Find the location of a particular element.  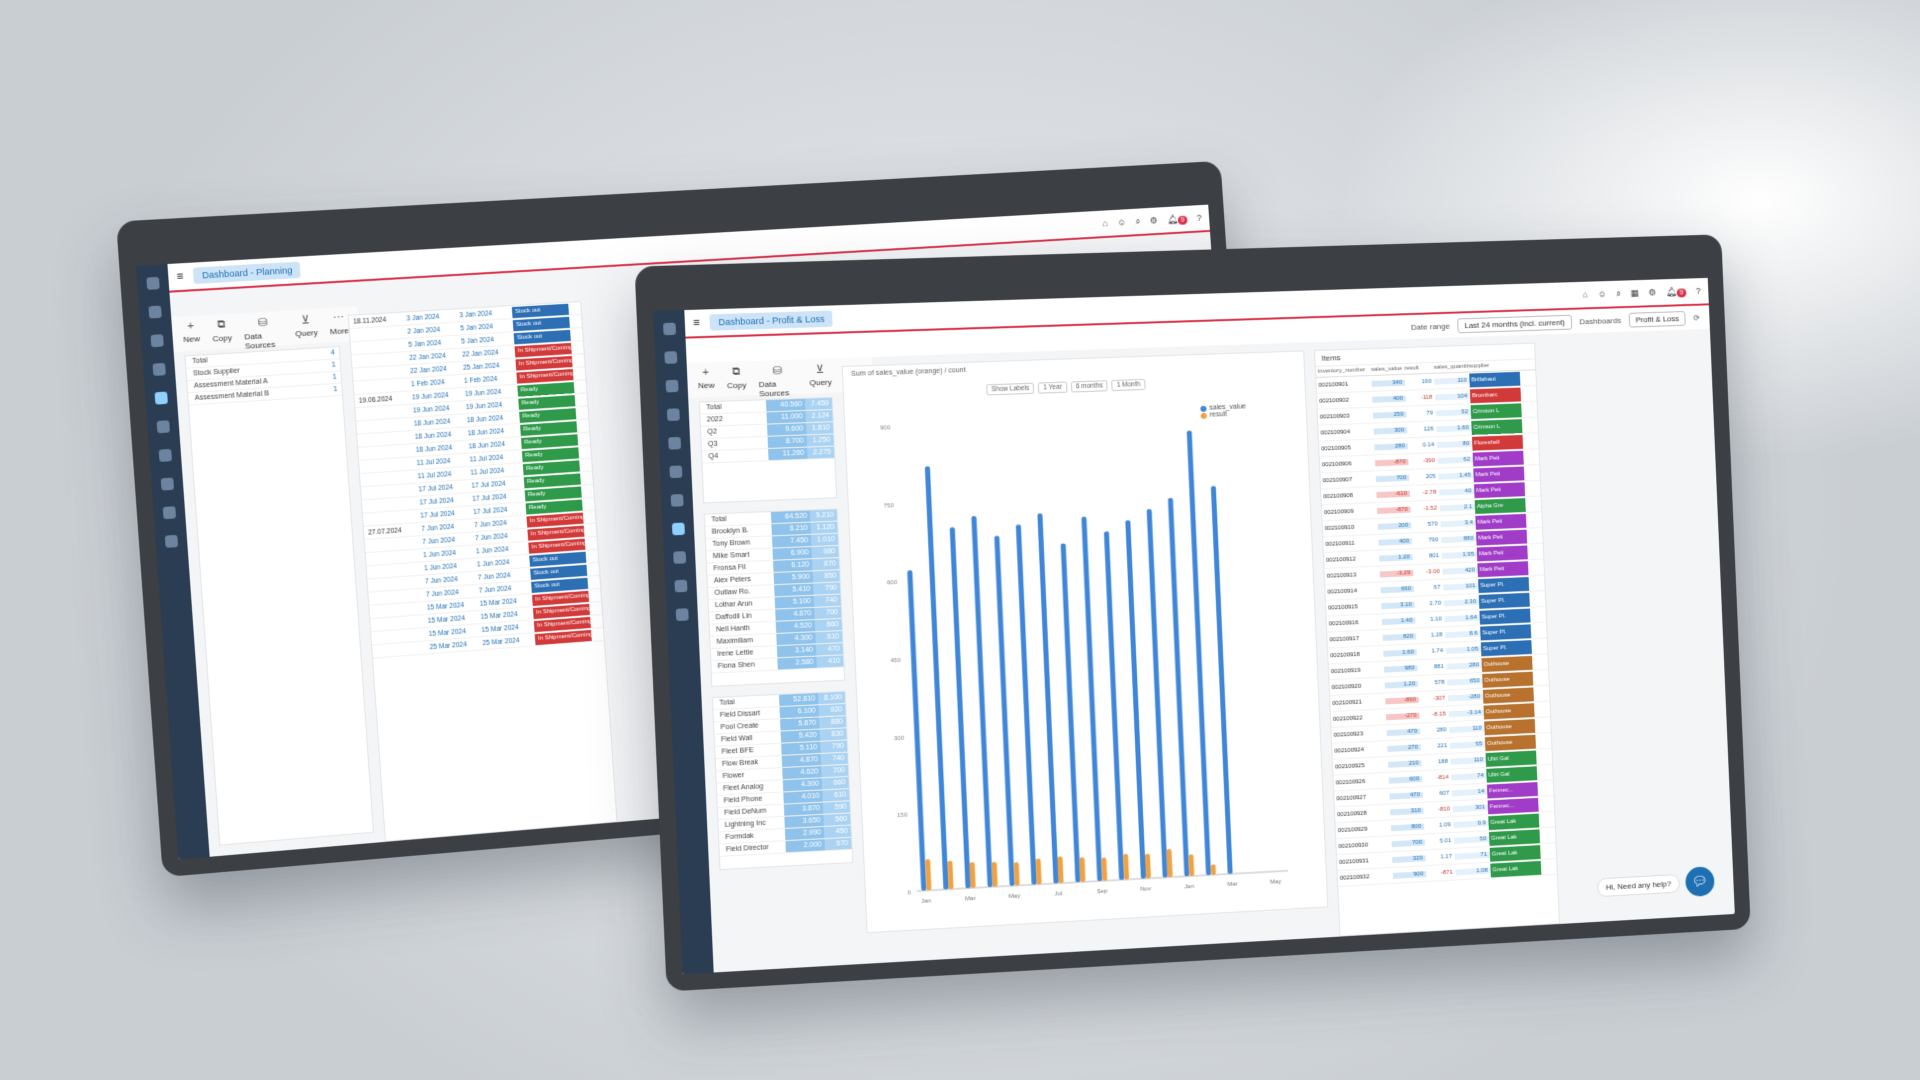

grid-column-header: sales_value is located at coordinates (1388, 369).